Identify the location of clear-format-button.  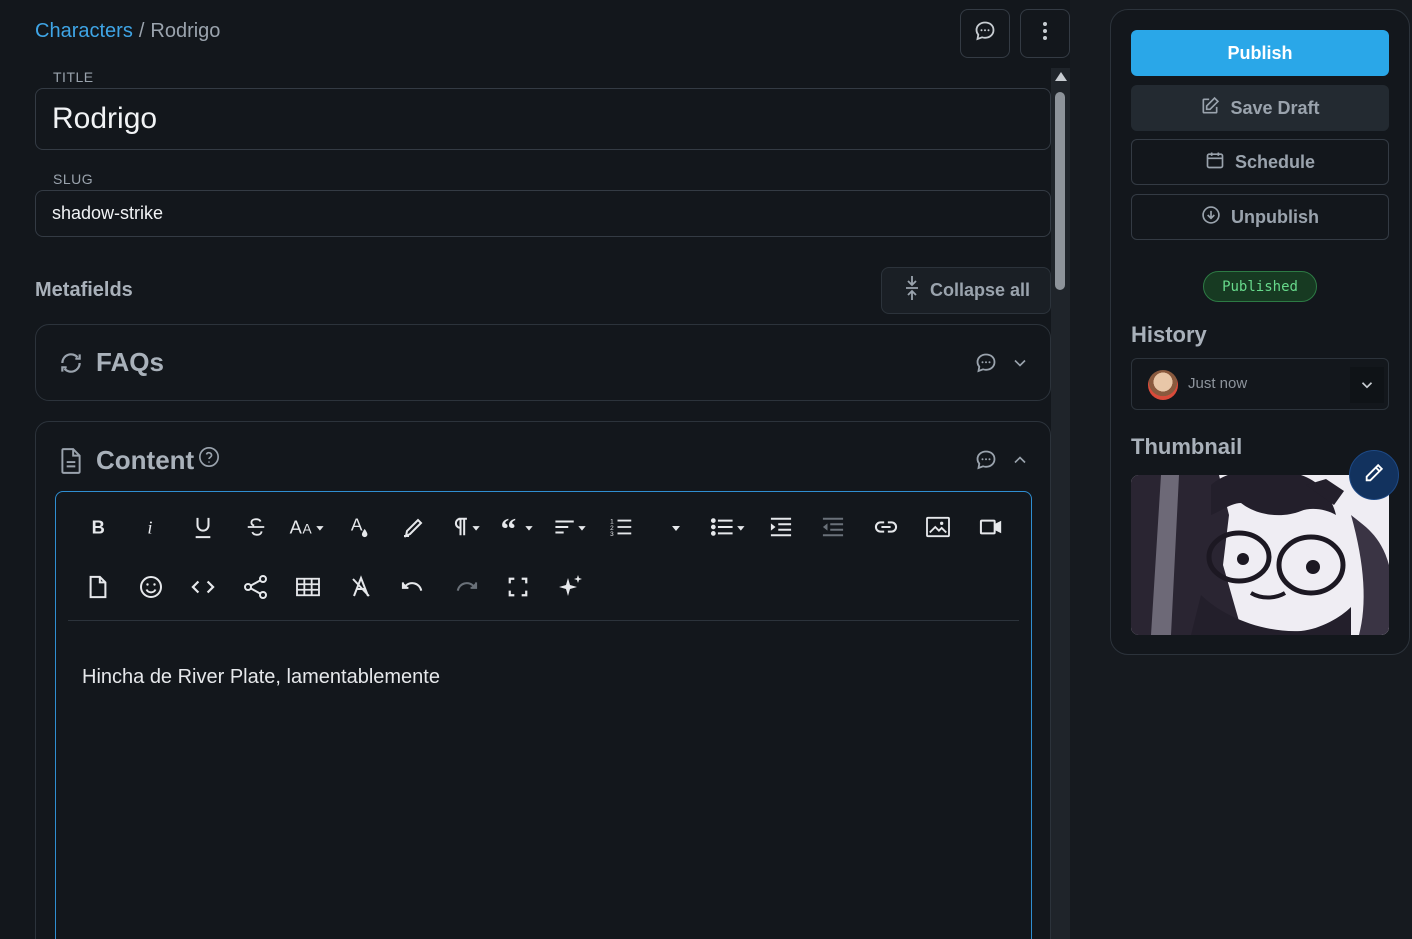
(361, 589).